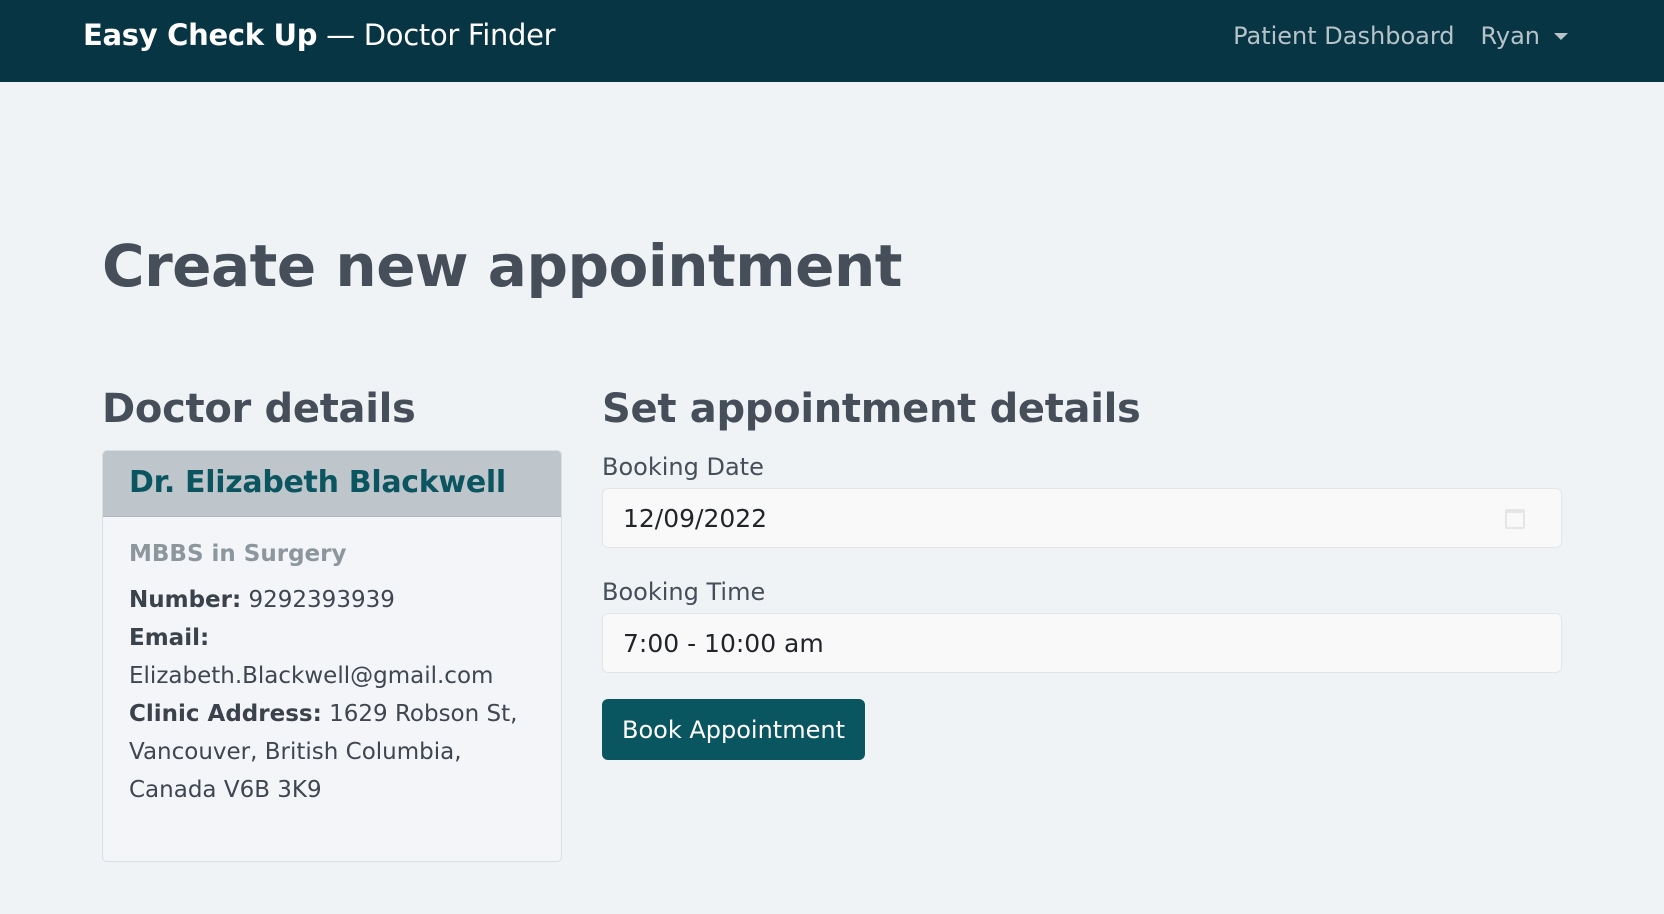  Describe the element at coordinates (311, 676) in the screenshot. I see `doctor-email: Elizabeth.Blackwell@gmail.com` at that location.